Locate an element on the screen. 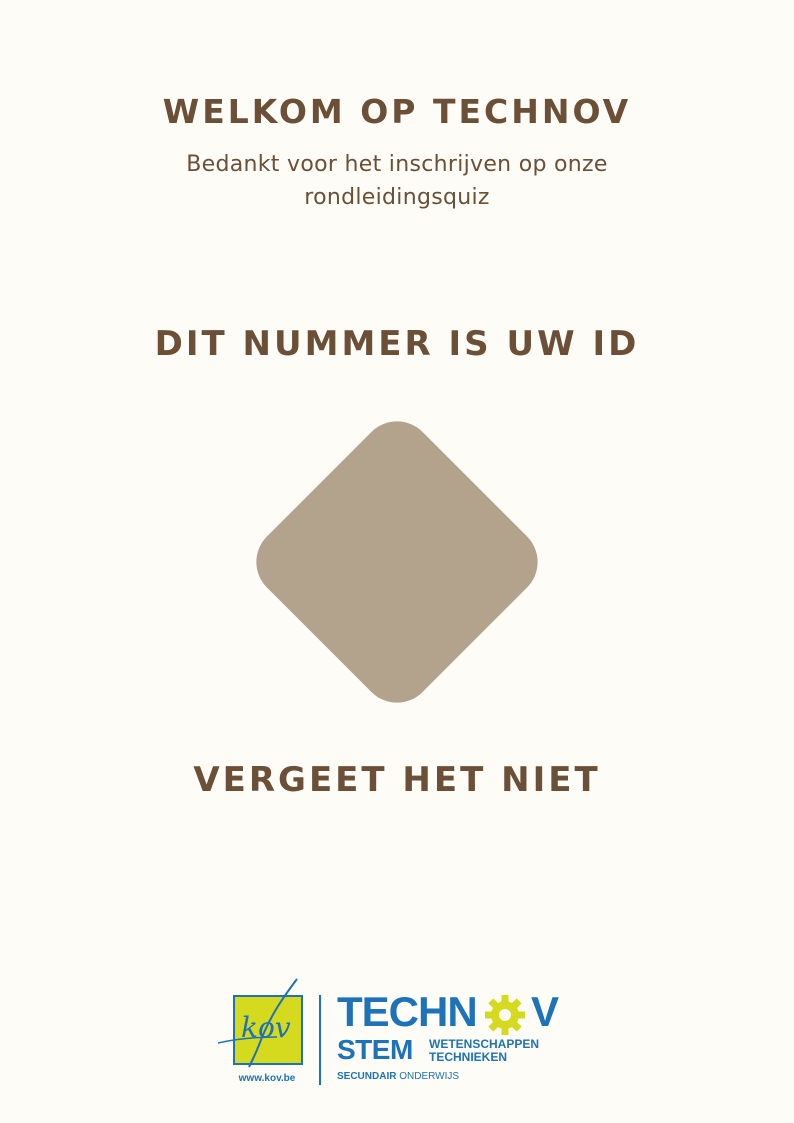 This screenshot has height=1123, width=794. stem-subtitle: WETENSCHAPPEN TECHNIEKEN is located at coordinates (484, 1051).